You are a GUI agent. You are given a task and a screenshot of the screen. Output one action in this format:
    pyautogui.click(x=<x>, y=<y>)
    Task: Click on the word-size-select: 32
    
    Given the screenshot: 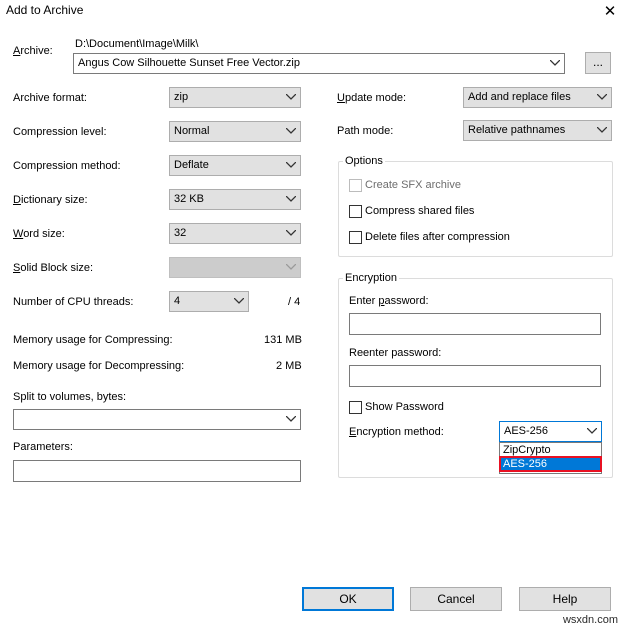 What is the action you would take?
    pyautogui.click(x=235, y=233)
    